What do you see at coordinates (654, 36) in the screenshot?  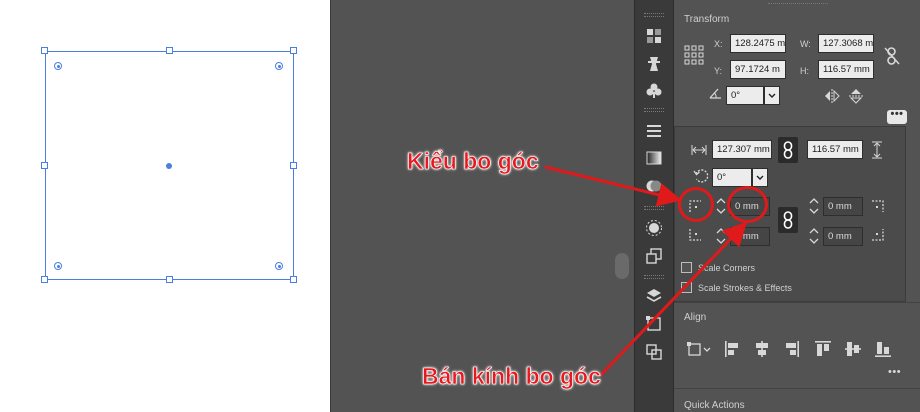 I see `swatches-panel-icon` at bounding box center [654, 36].